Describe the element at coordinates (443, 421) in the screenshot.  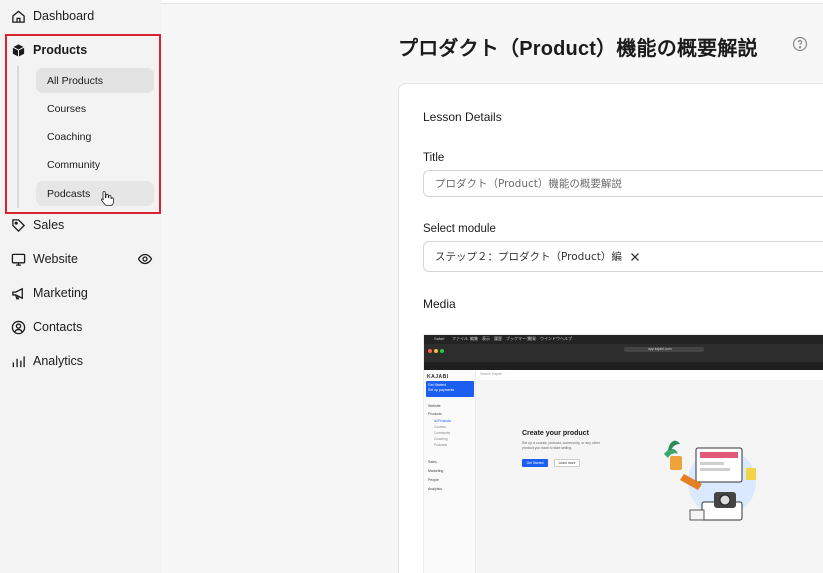
I see `preview-side-subitem: All Products` at that location.